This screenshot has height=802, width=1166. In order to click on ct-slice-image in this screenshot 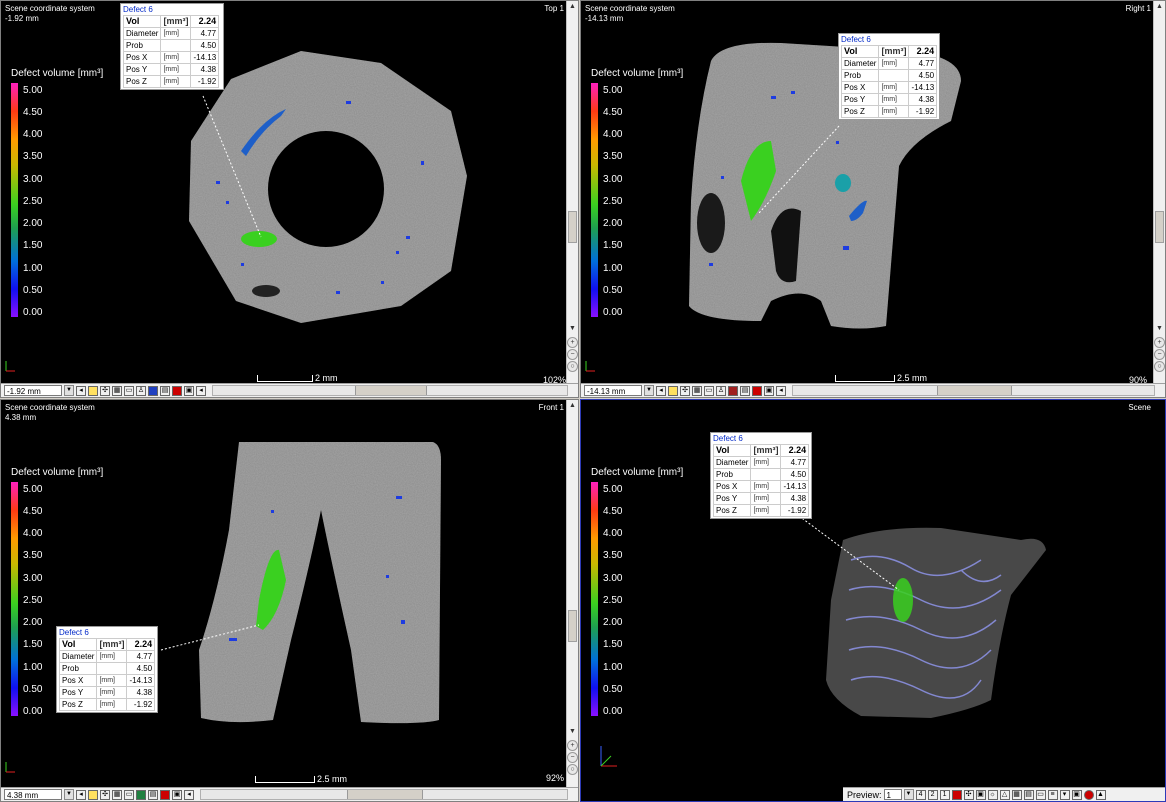, I will do `click(300, 583)`.